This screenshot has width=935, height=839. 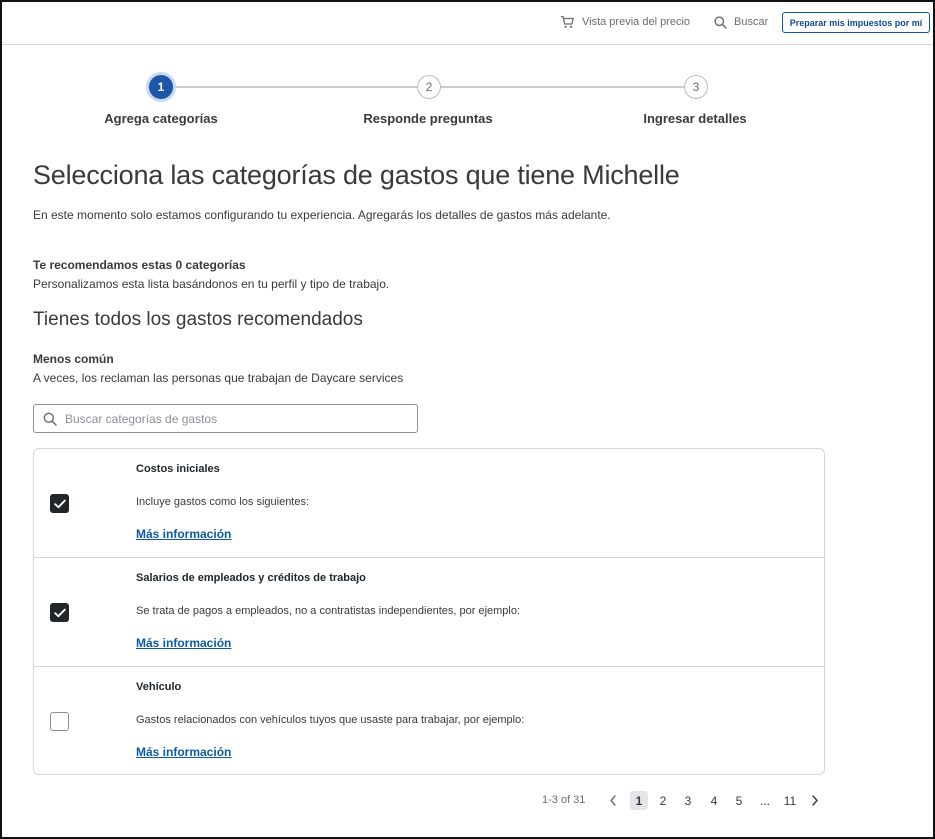 What do you see at coordinates (178, 469) in the screenshot?
I see `category-title: Costos iniciales` at bounding box center [178, 469].